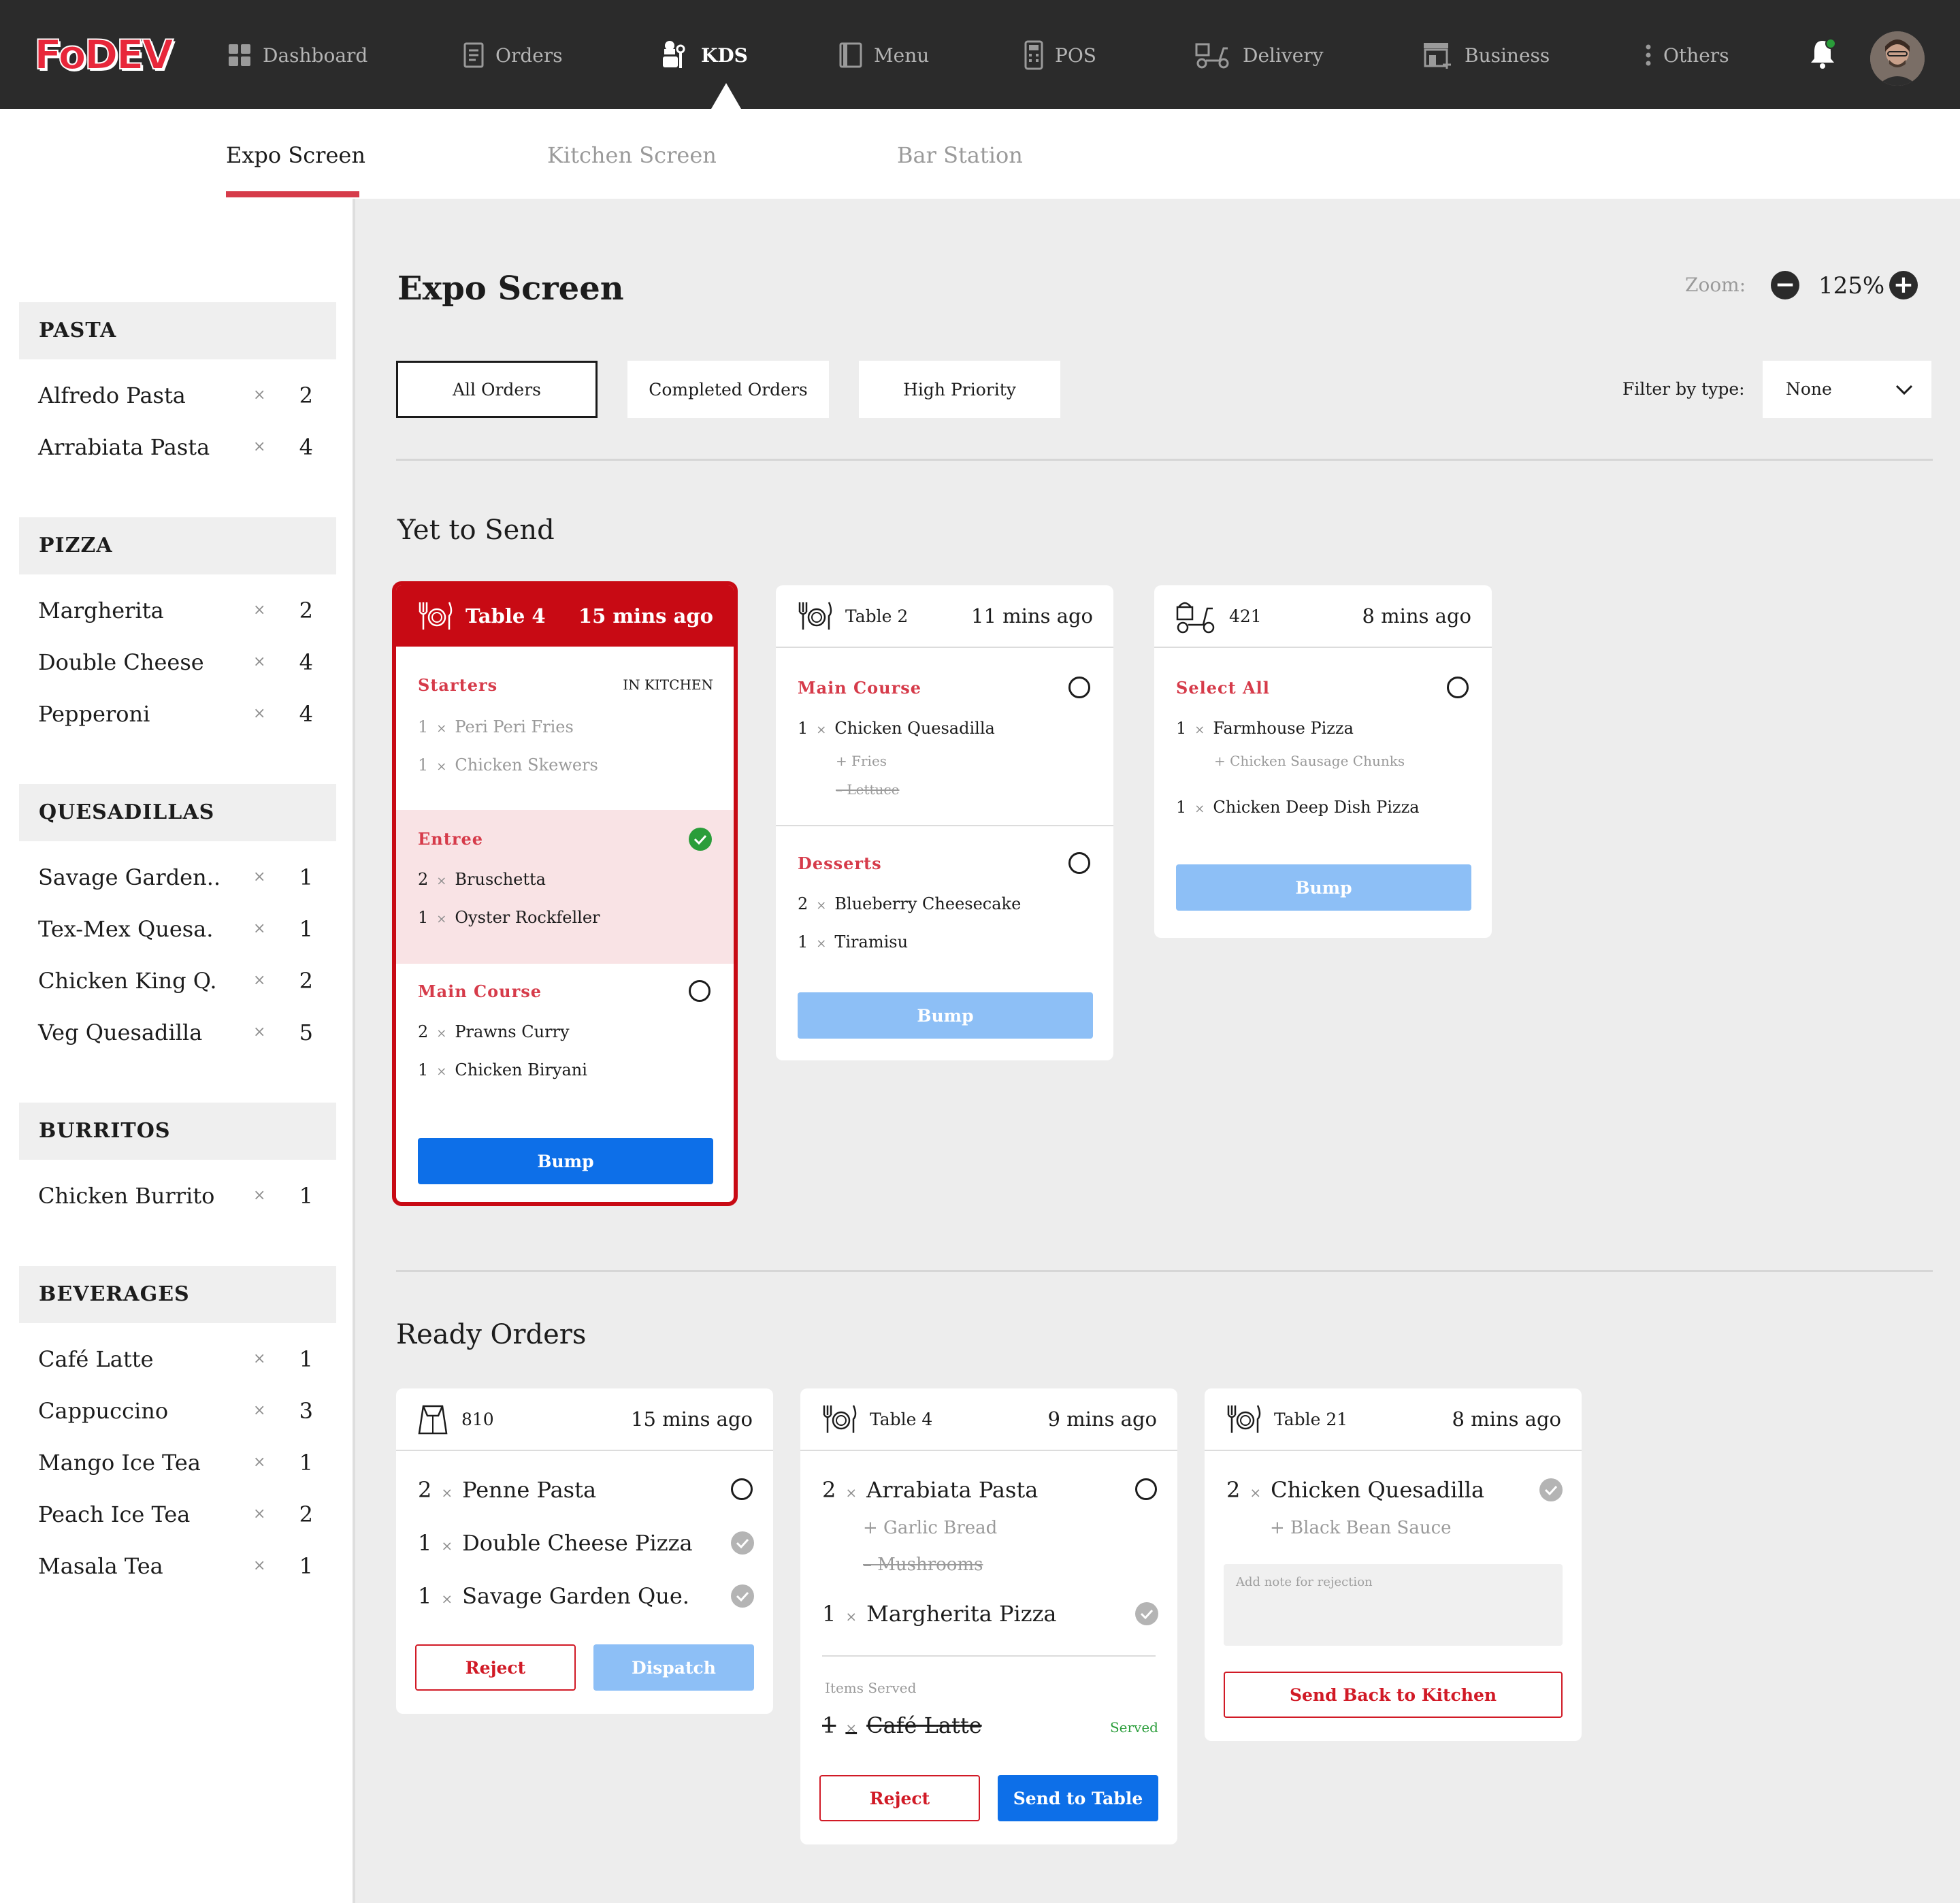  Describe the element at coordinates (1683, 389) in the screenshot. I see `filter-type-label: Filter by type:` at that location.